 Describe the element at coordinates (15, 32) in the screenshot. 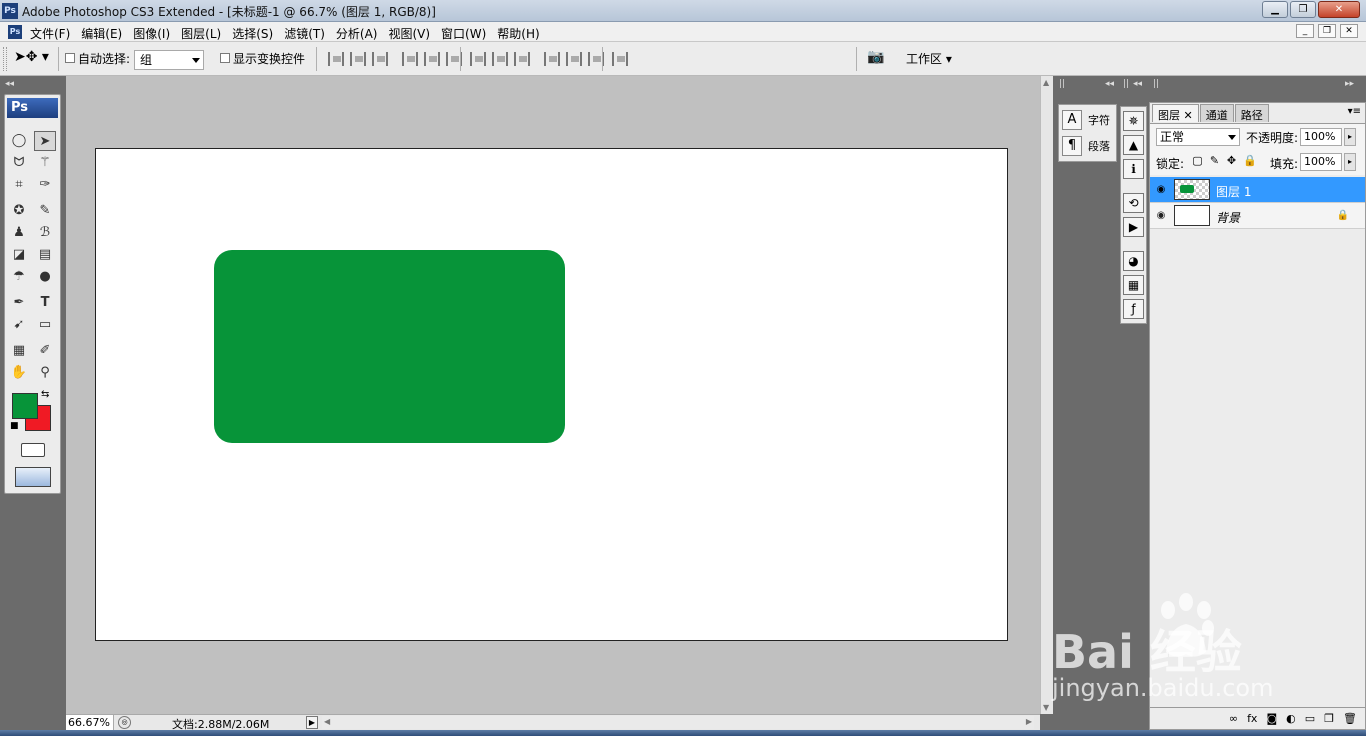

I see `app-menu-icon: Ps` at that location.